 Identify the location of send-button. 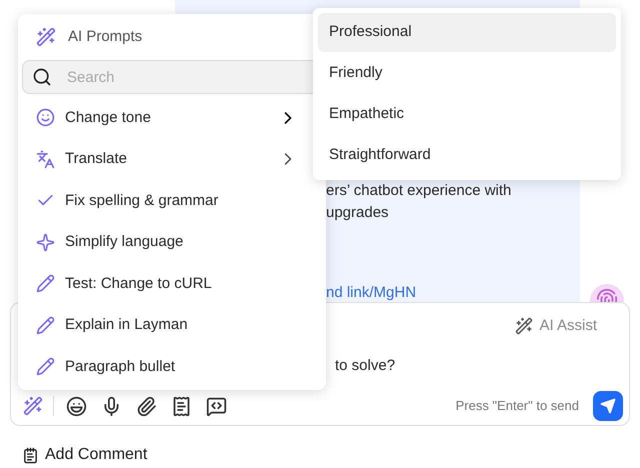
(608, 406).